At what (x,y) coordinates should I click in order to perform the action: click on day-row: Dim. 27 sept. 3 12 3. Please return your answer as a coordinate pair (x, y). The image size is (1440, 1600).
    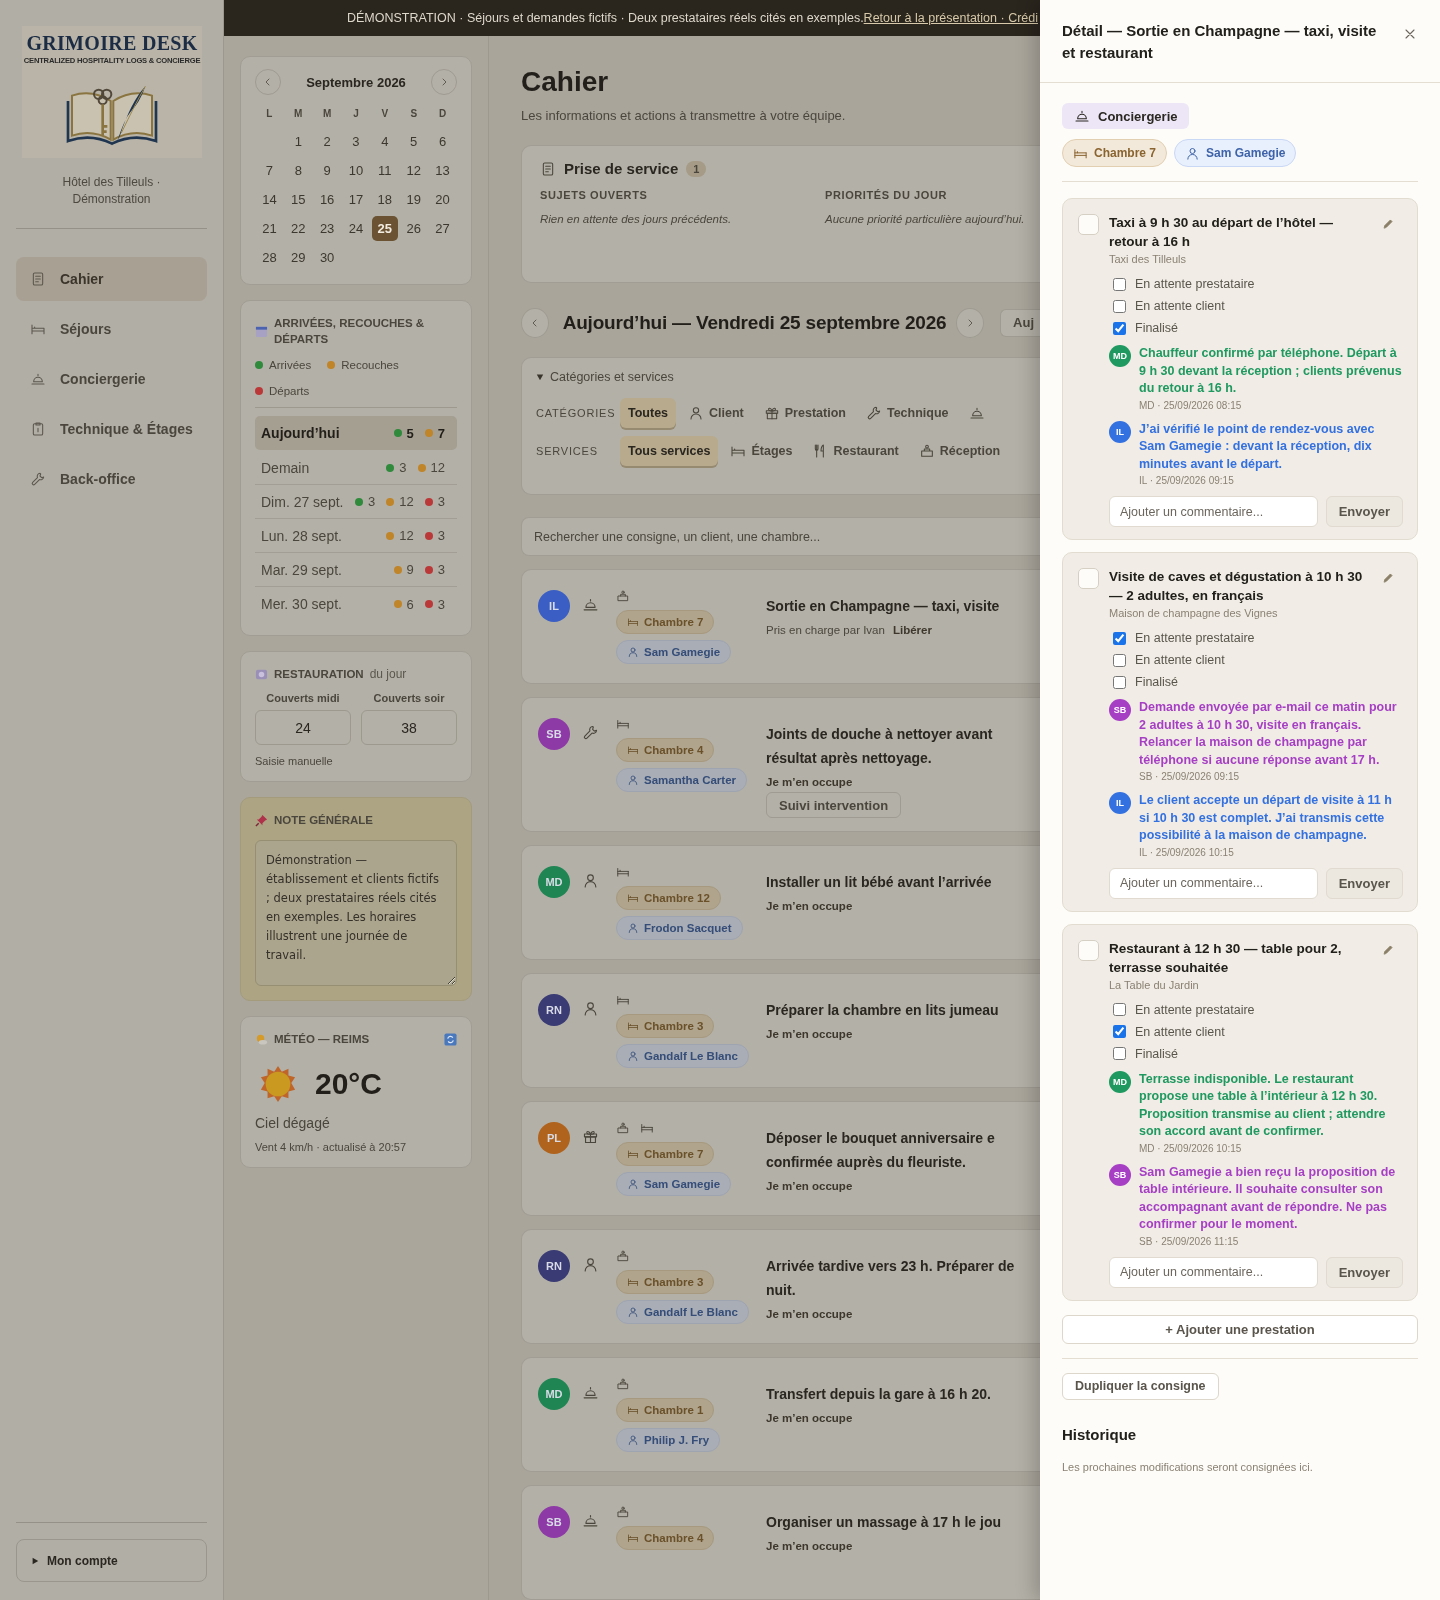
    Looking at the image, I should click on (356, 502).